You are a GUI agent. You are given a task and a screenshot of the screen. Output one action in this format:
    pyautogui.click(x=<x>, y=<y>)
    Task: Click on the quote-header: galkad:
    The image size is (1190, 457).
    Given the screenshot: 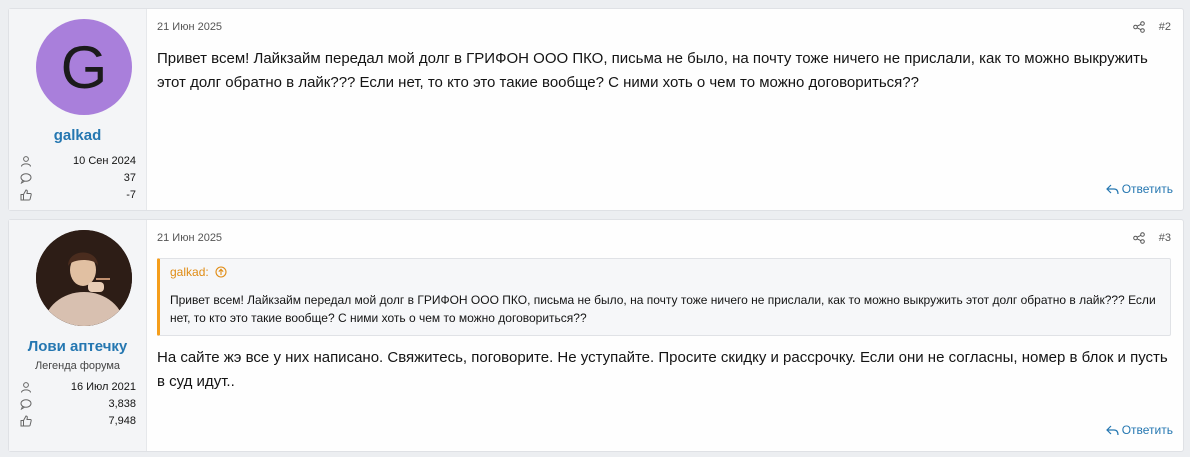 What is the action you would take?
    pyautogui.click(x=665, y=272)
    